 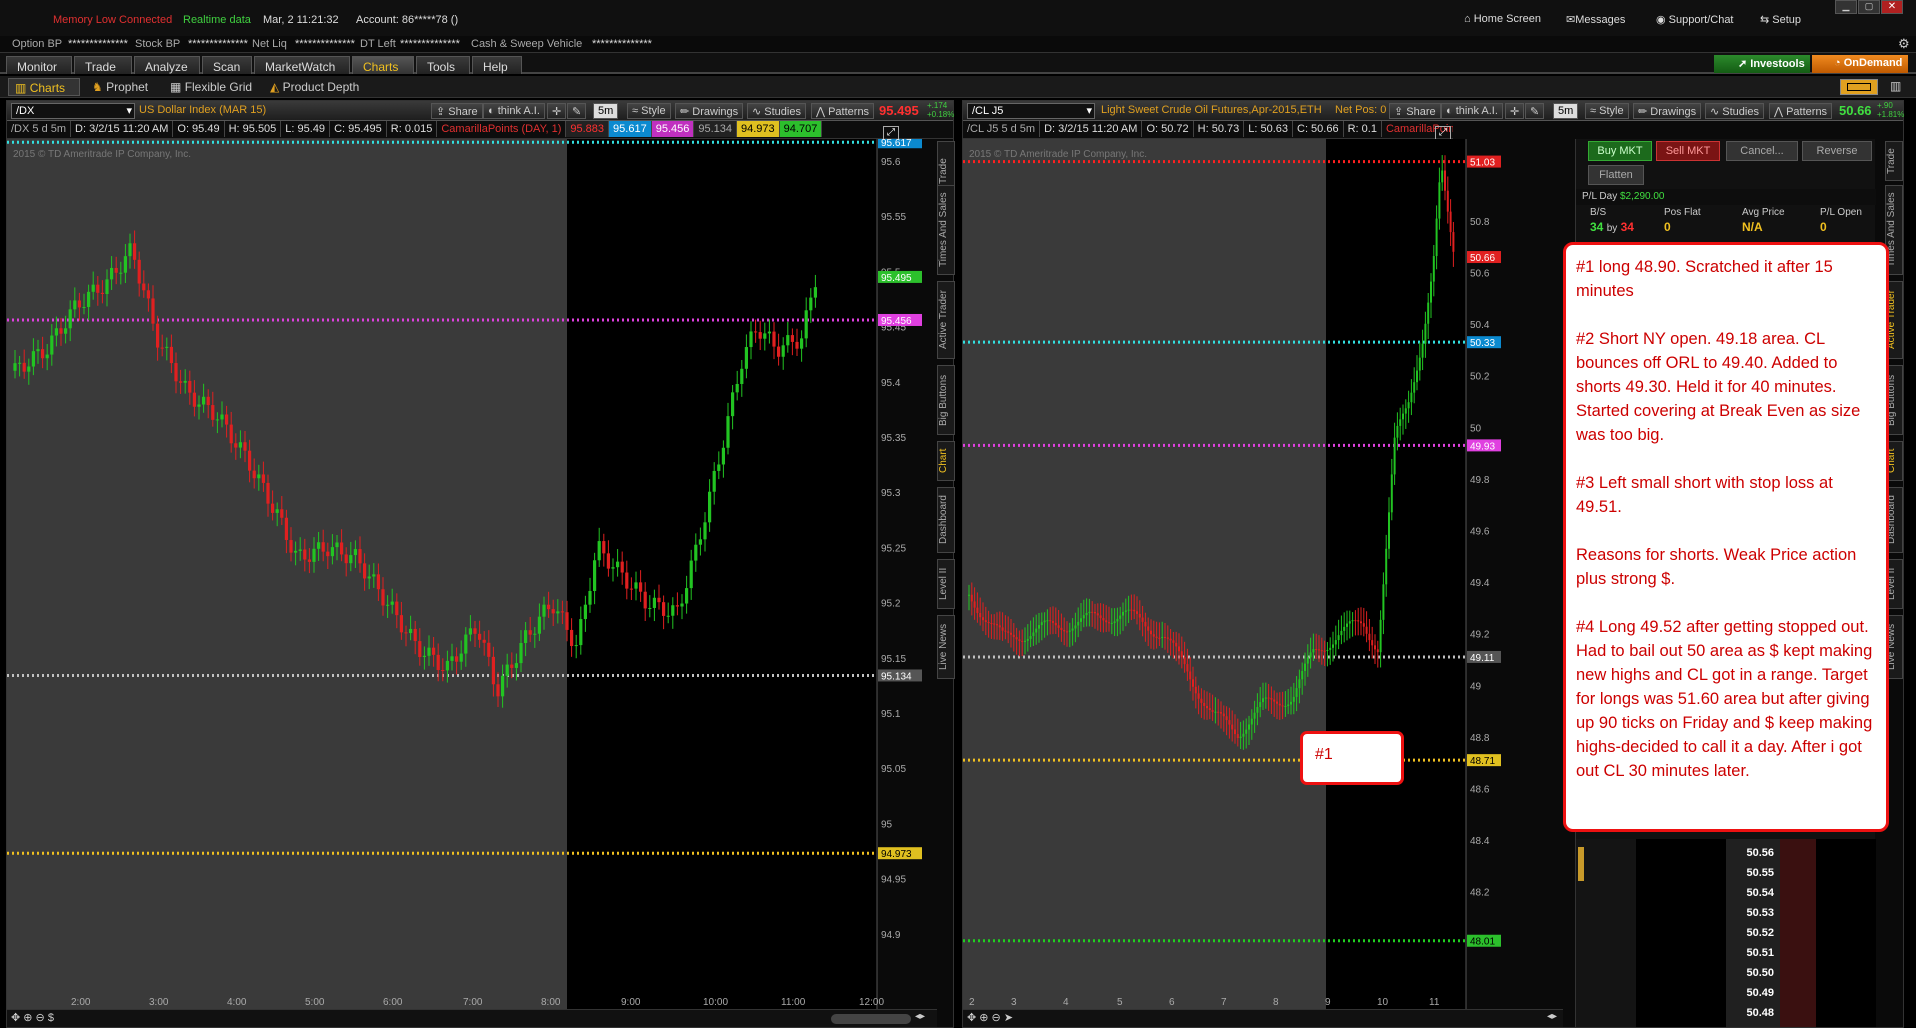 What do you see at coordinates (1753, 856) in the screenshot?
I see `ladder-price: 50.56` at bounding box center [1753, 856].